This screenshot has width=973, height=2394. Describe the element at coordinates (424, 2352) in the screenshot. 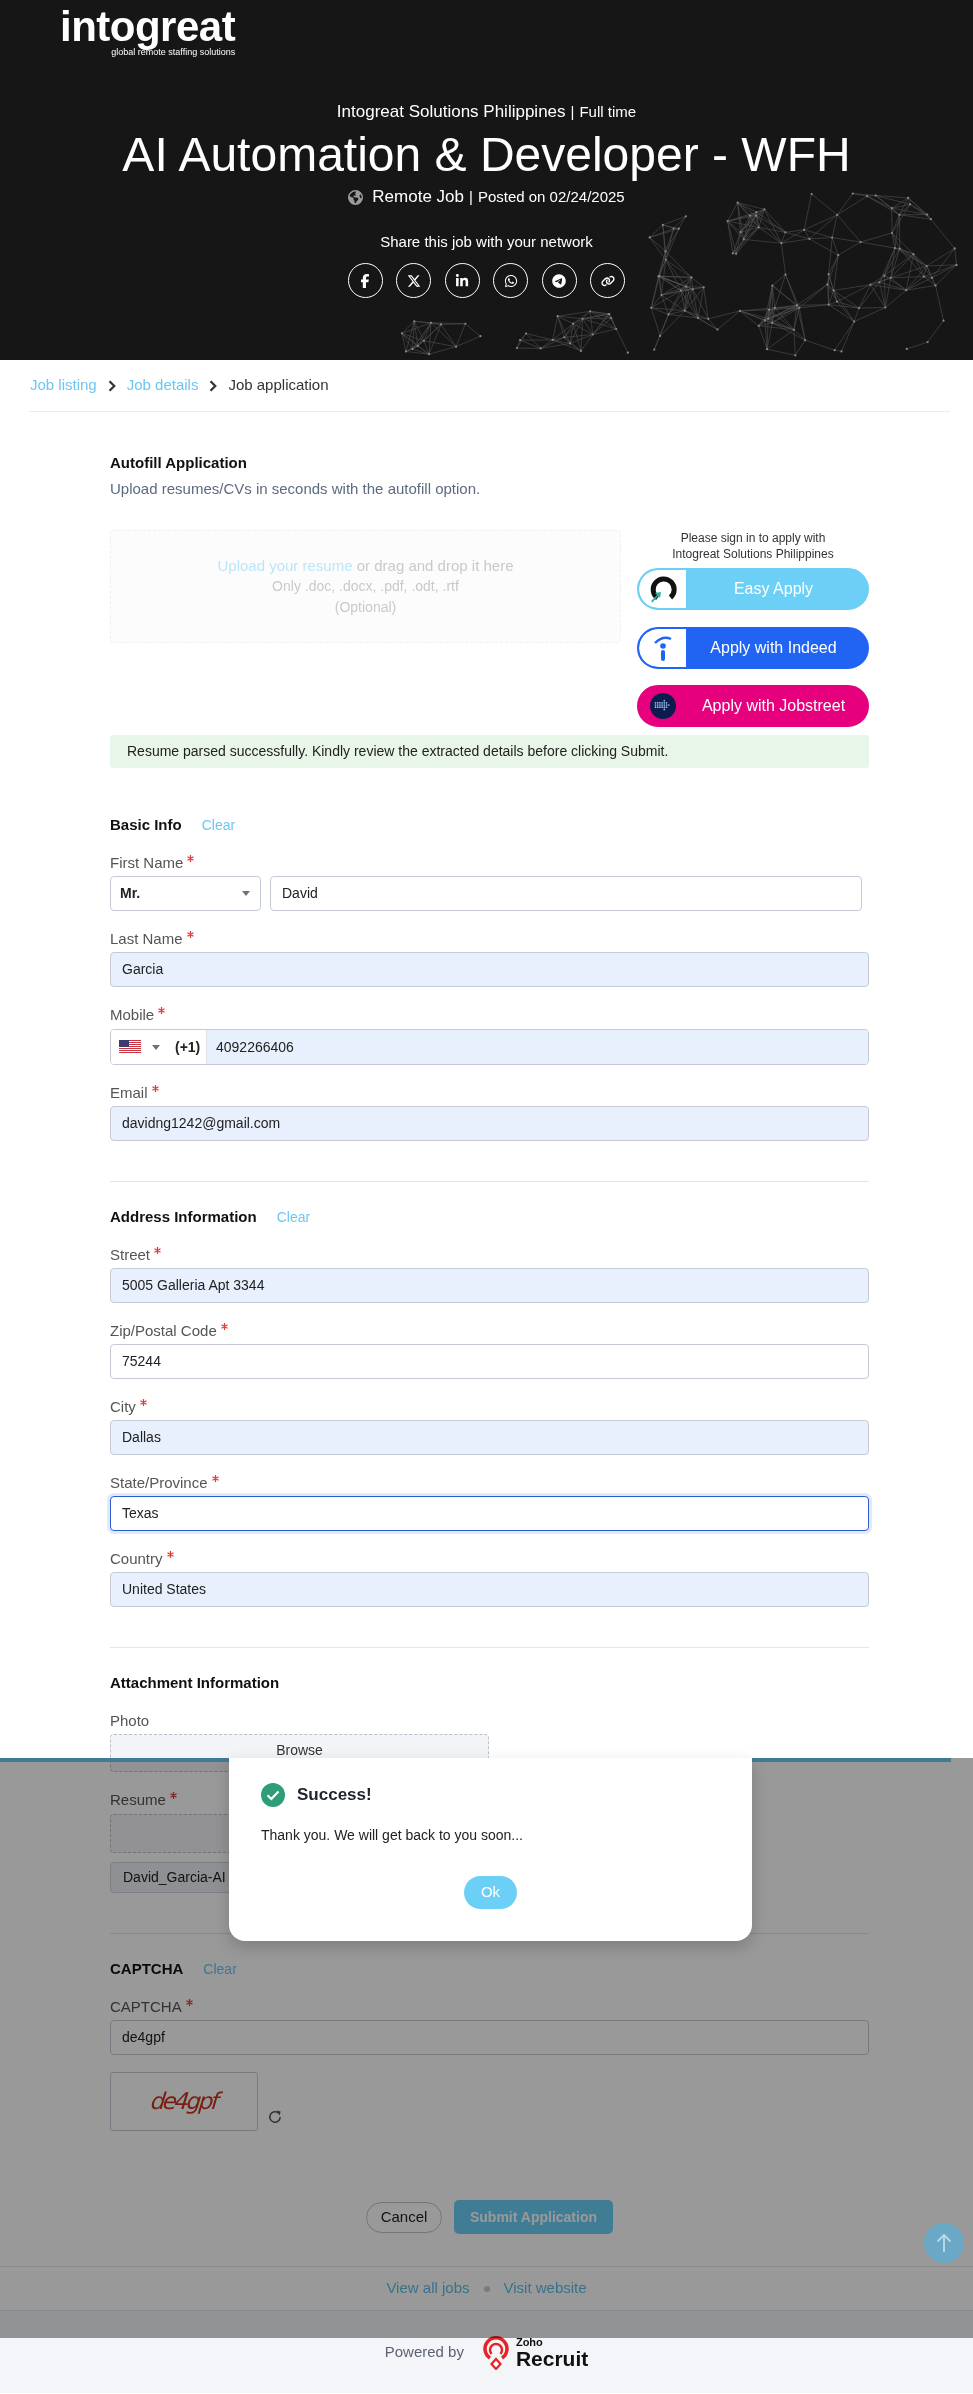

I see `powered-by-text: Powered by` at that location.